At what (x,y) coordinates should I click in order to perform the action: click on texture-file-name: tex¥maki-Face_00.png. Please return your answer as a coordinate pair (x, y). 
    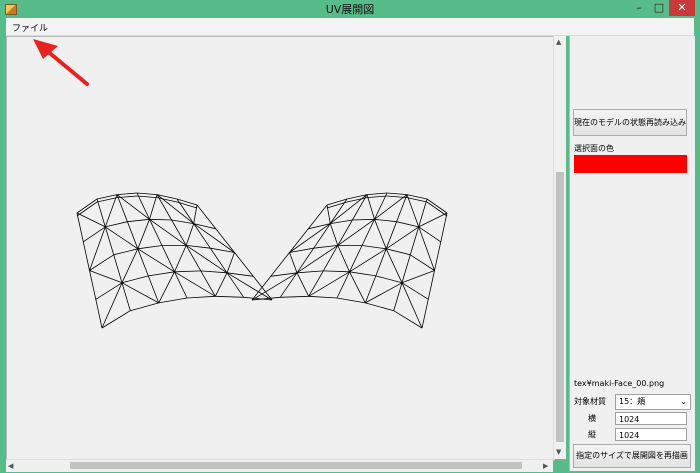
    Looking at the image, I should click on (619, 383).